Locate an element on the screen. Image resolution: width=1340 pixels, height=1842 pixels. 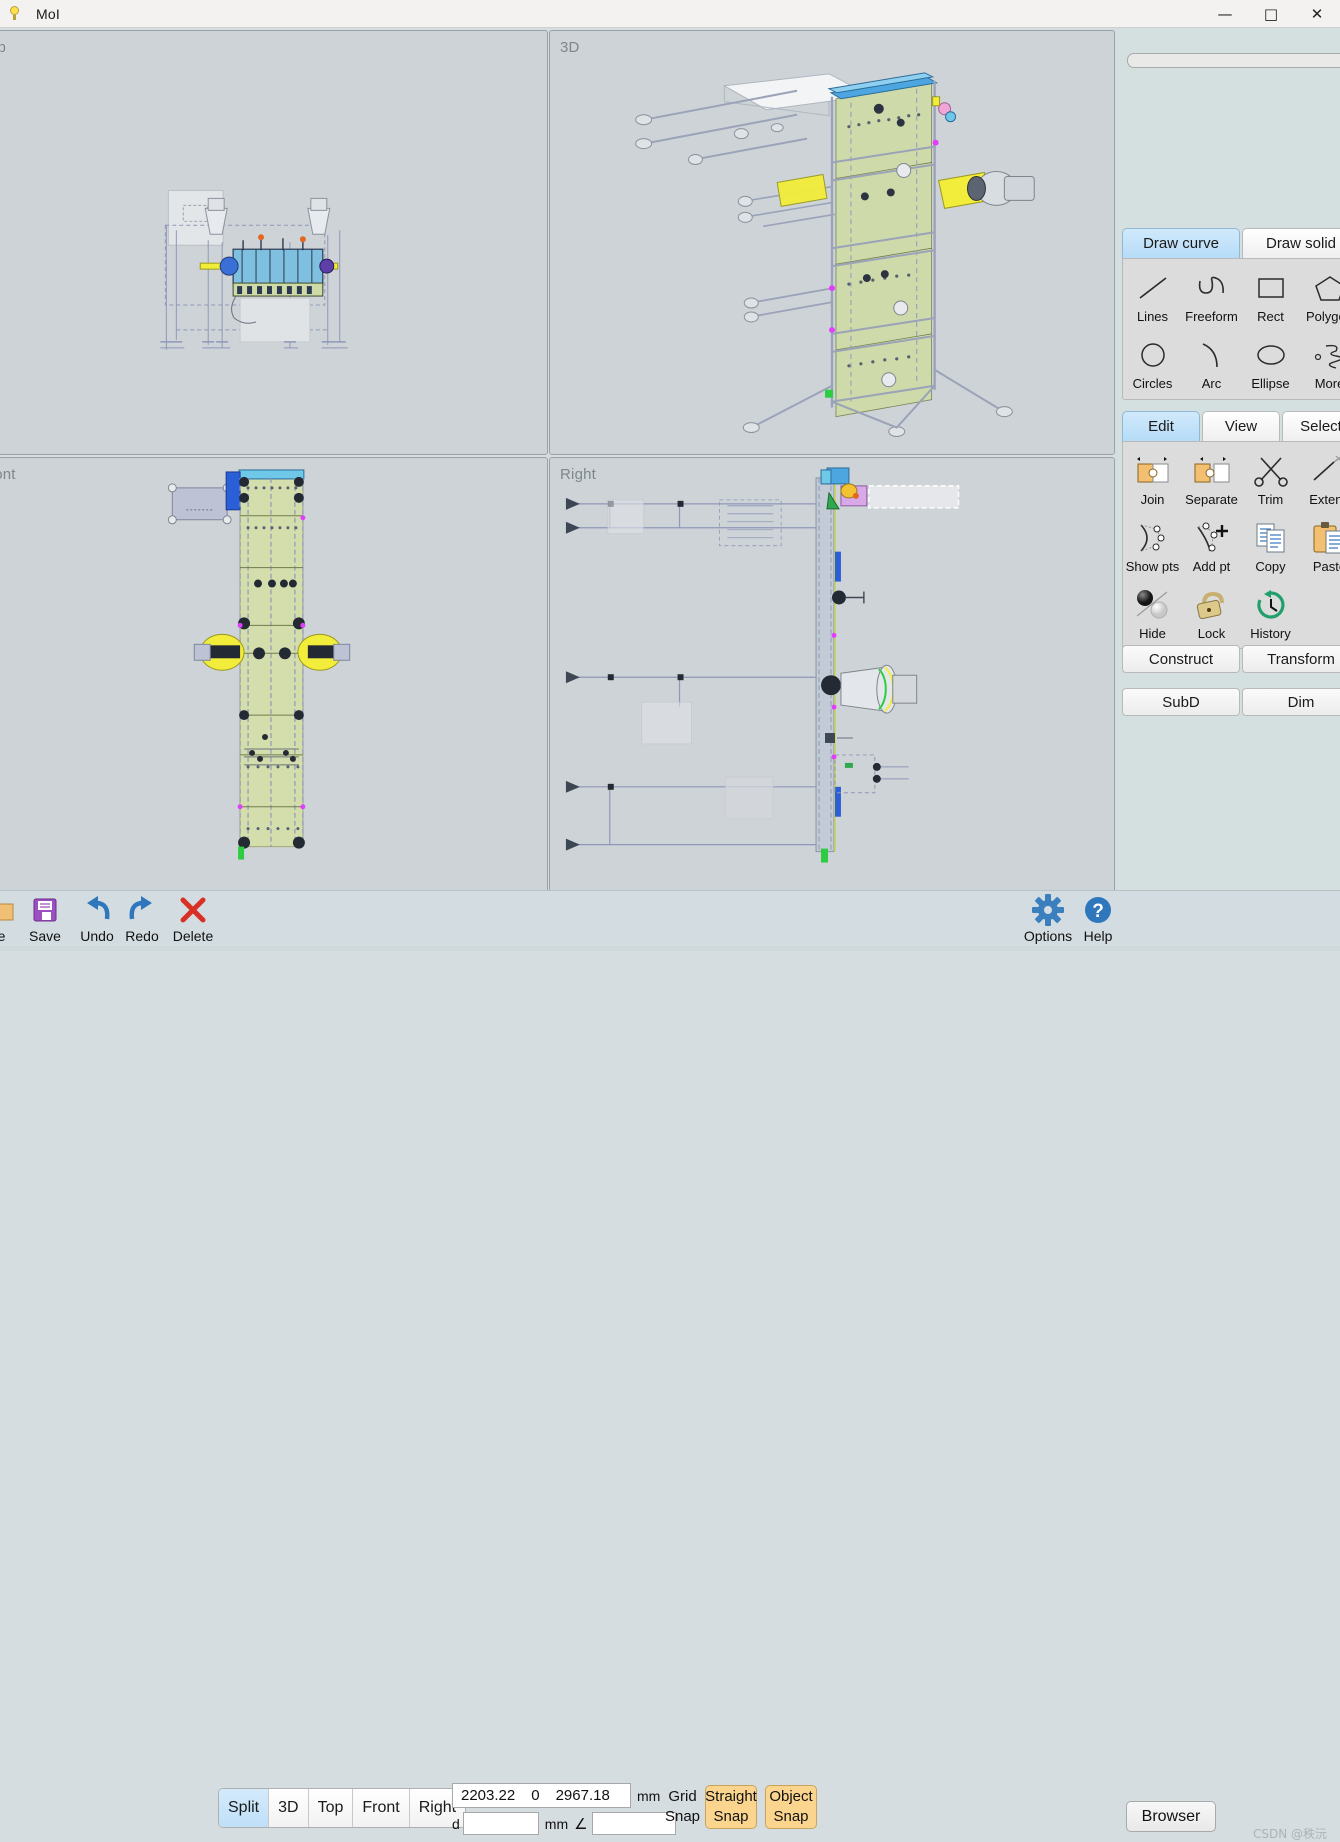
window-controls: — □ ✕ is located at coordinates (1271, 14).